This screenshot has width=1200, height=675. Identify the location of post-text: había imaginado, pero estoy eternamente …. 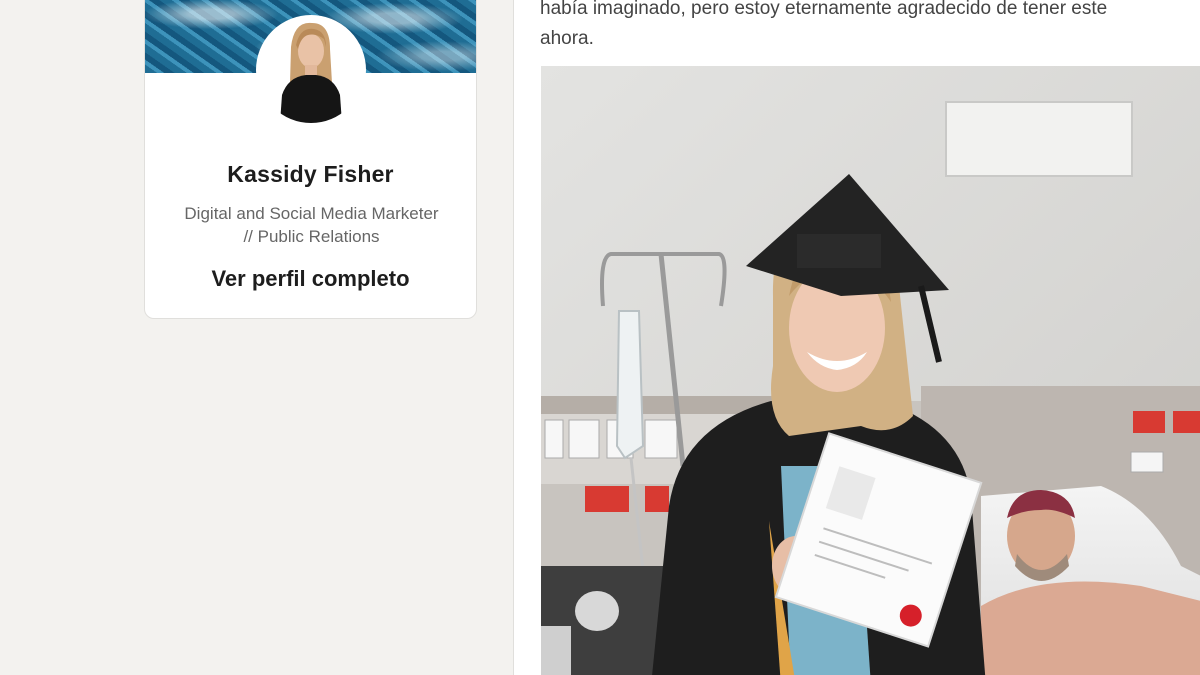
(870, 27).